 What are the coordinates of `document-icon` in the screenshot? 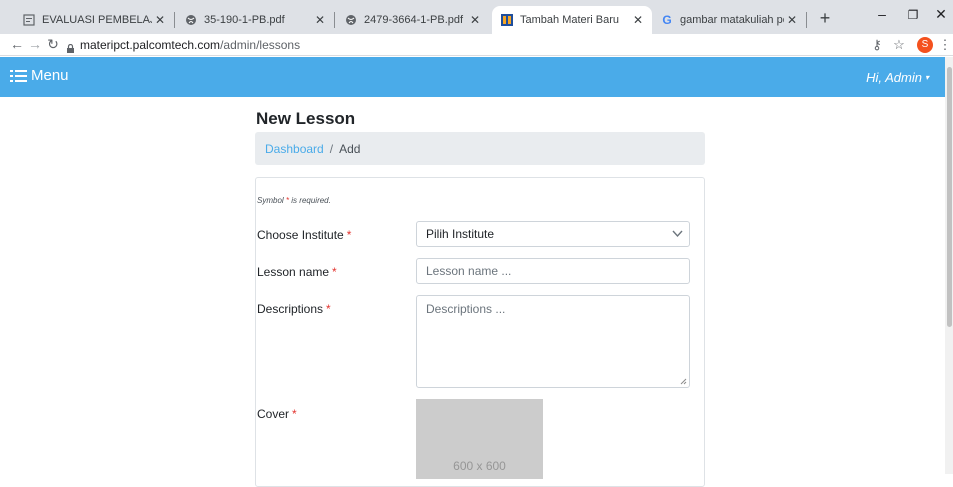 It's located at (29, 20).